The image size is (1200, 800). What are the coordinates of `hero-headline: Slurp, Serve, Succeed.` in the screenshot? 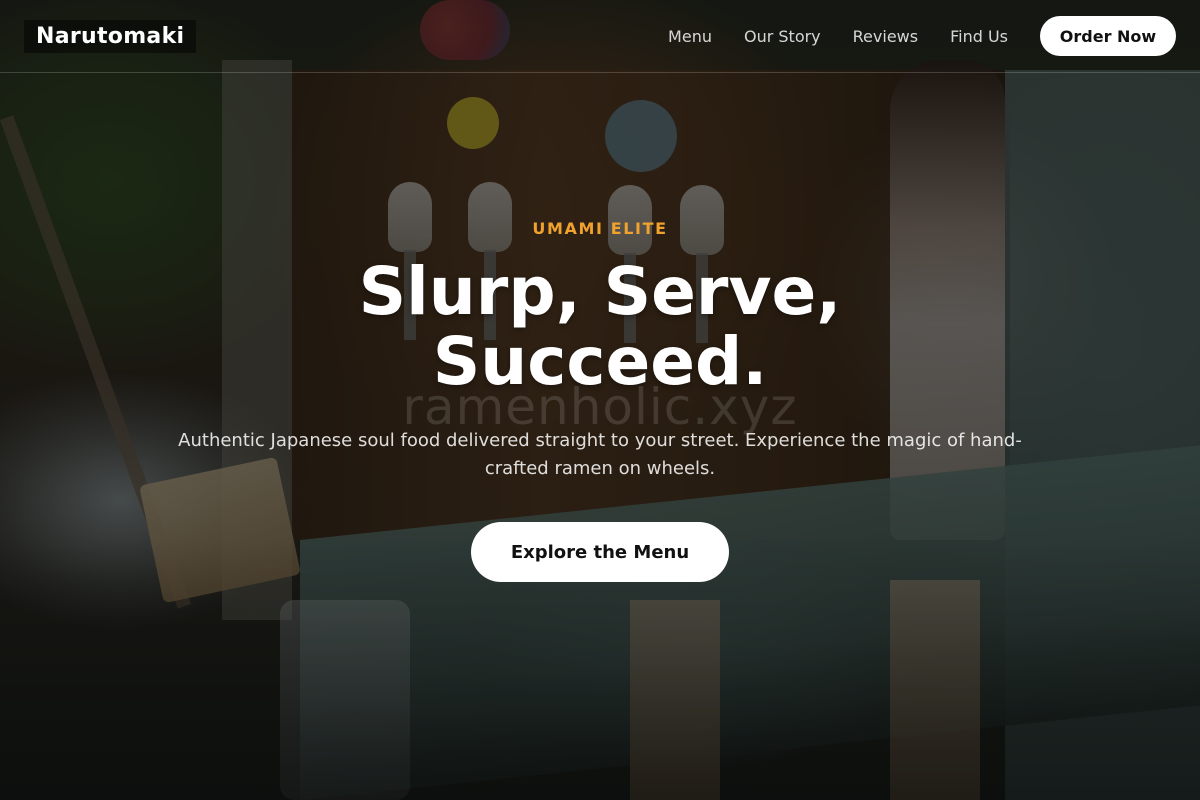 It's located at (600, 326).